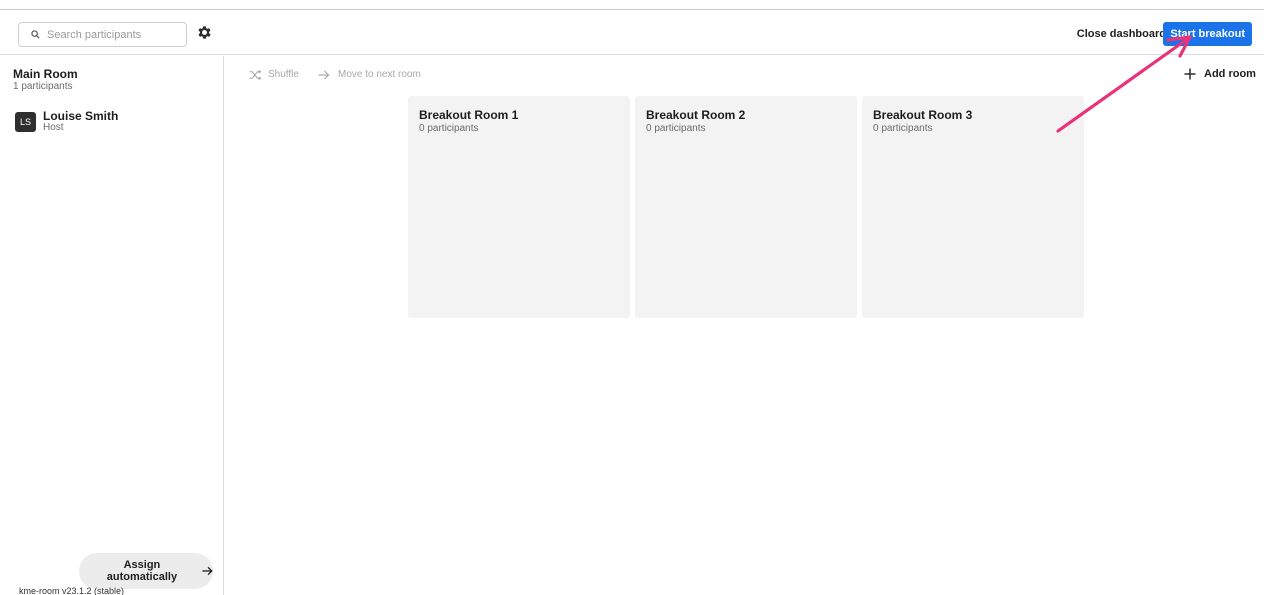 This screenshot has width=1264, height=595. Describe the element at coordinates (25, 122) in the screenshot. I see `avatar: LS` at that location.